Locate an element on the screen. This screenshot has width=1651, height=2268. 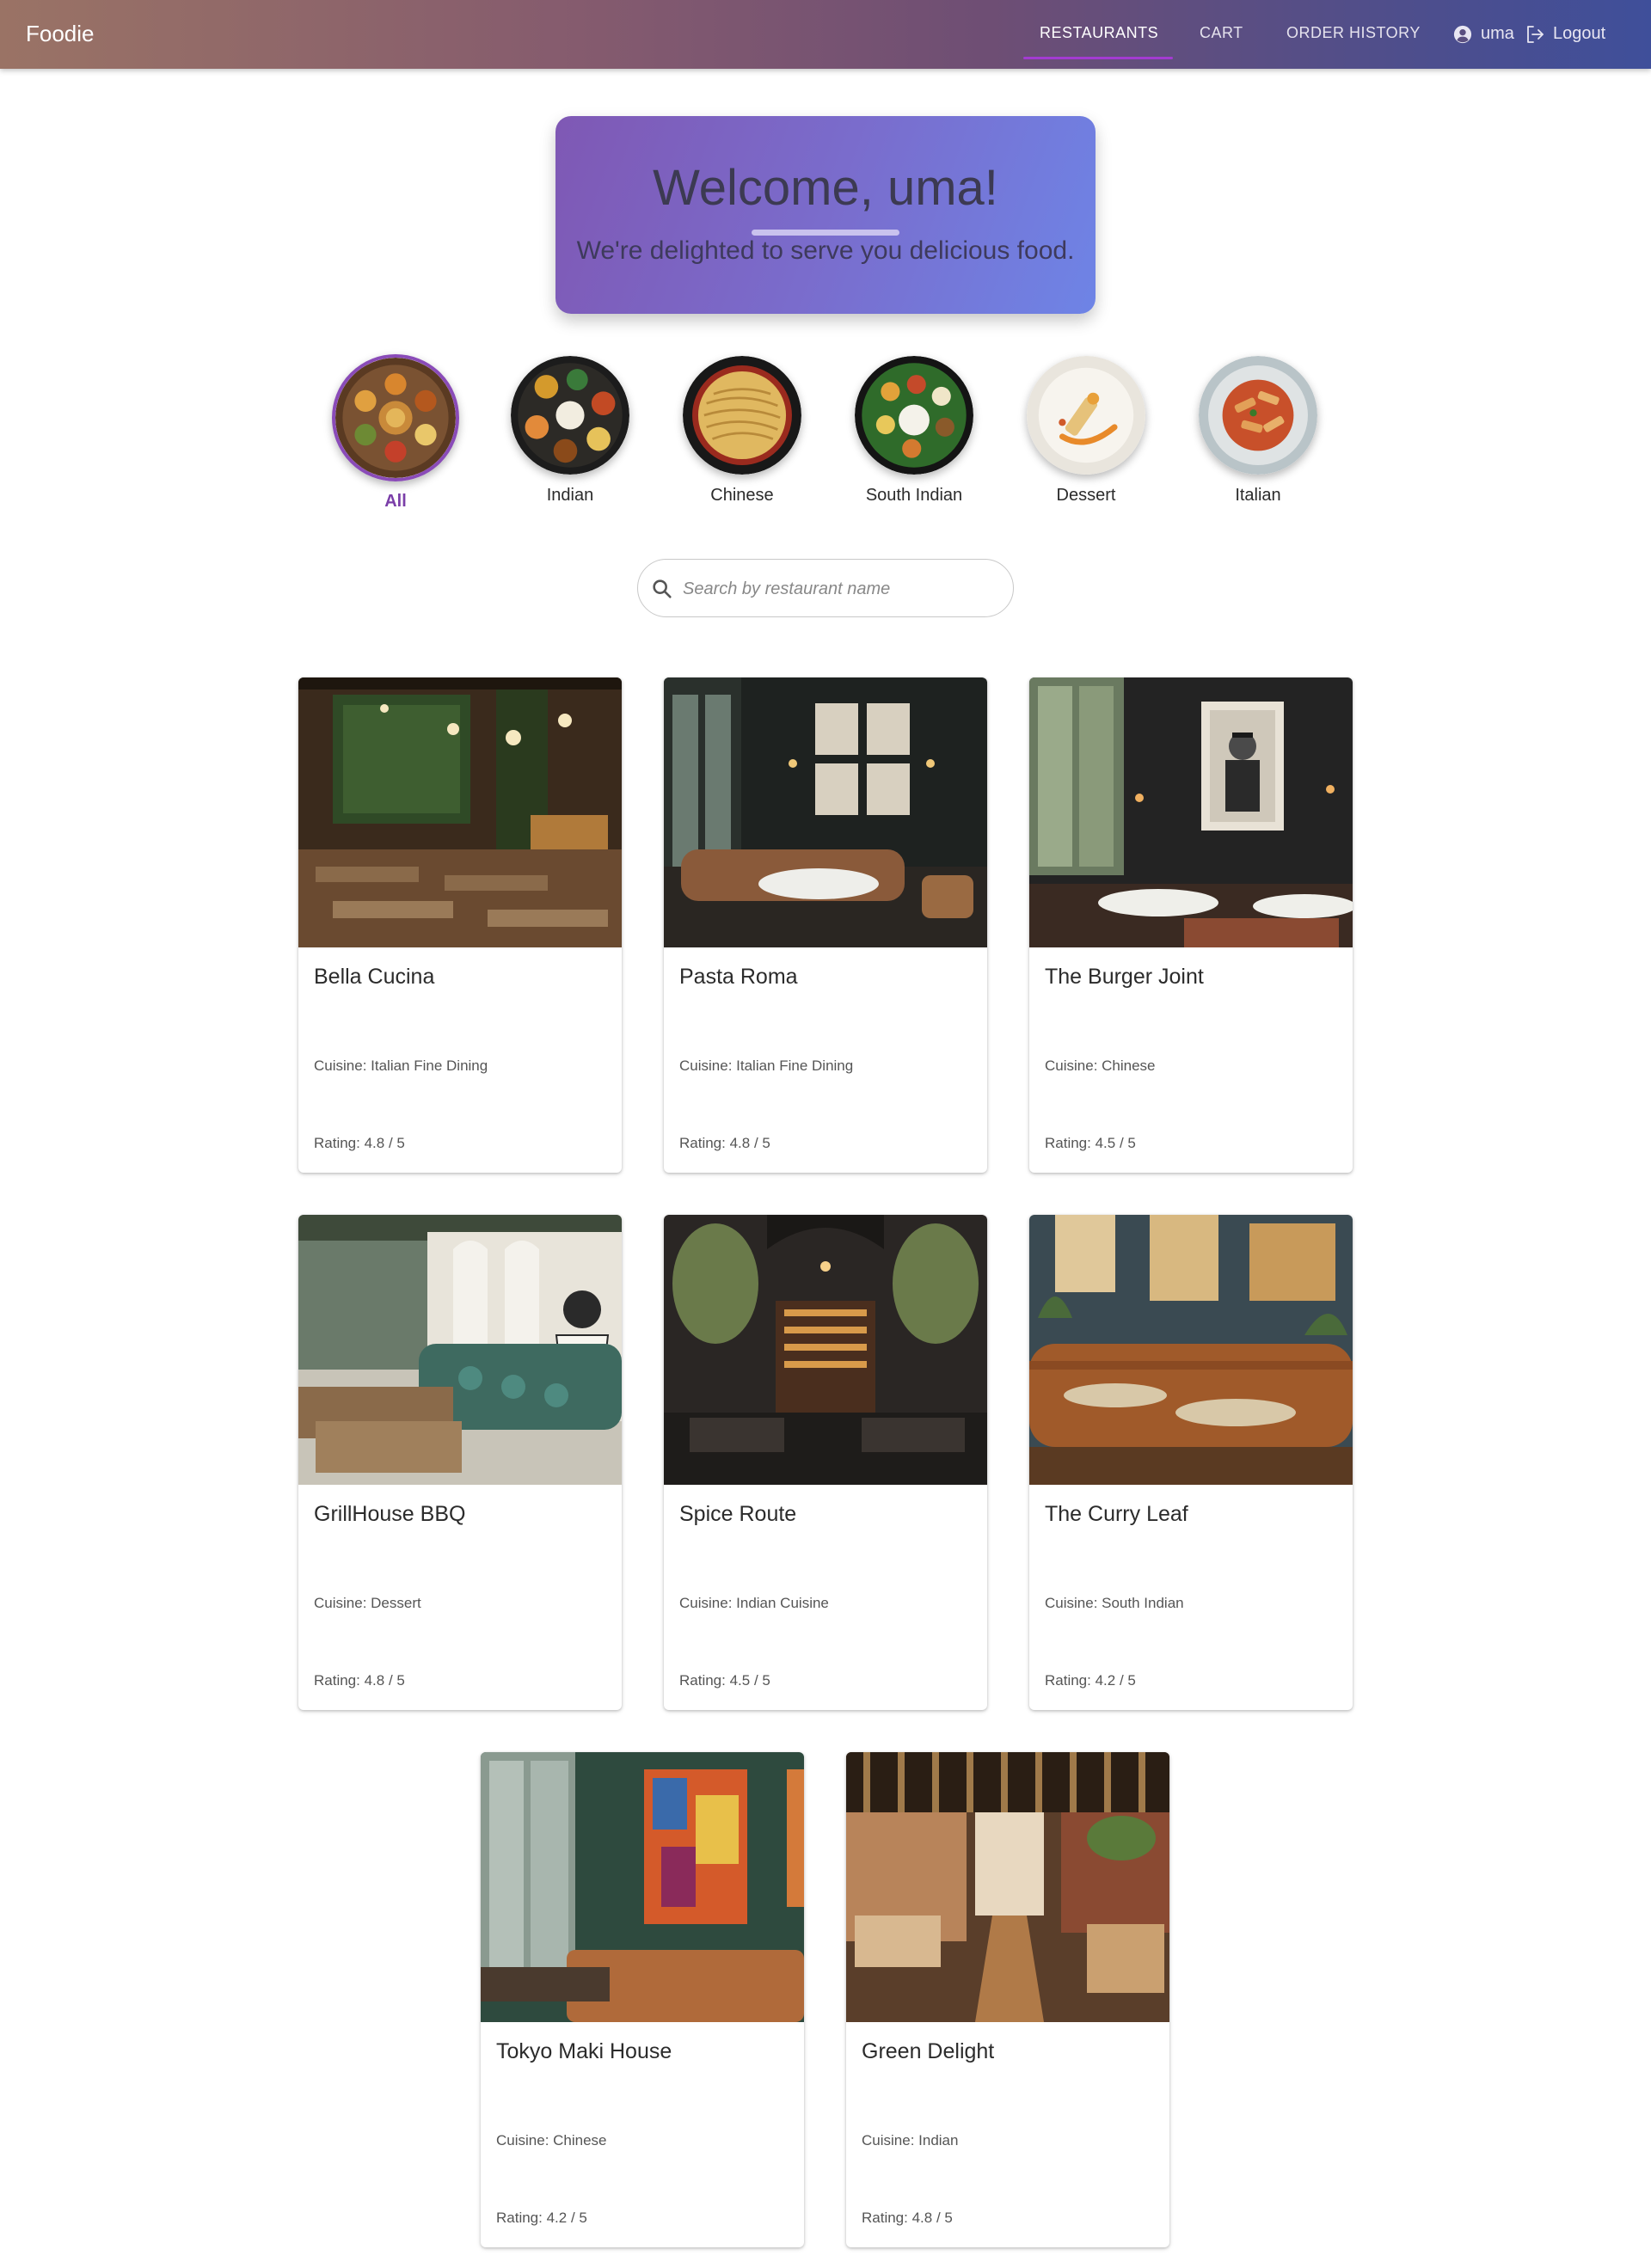
nav-cart: CART is located at coordinates (1221, 33).